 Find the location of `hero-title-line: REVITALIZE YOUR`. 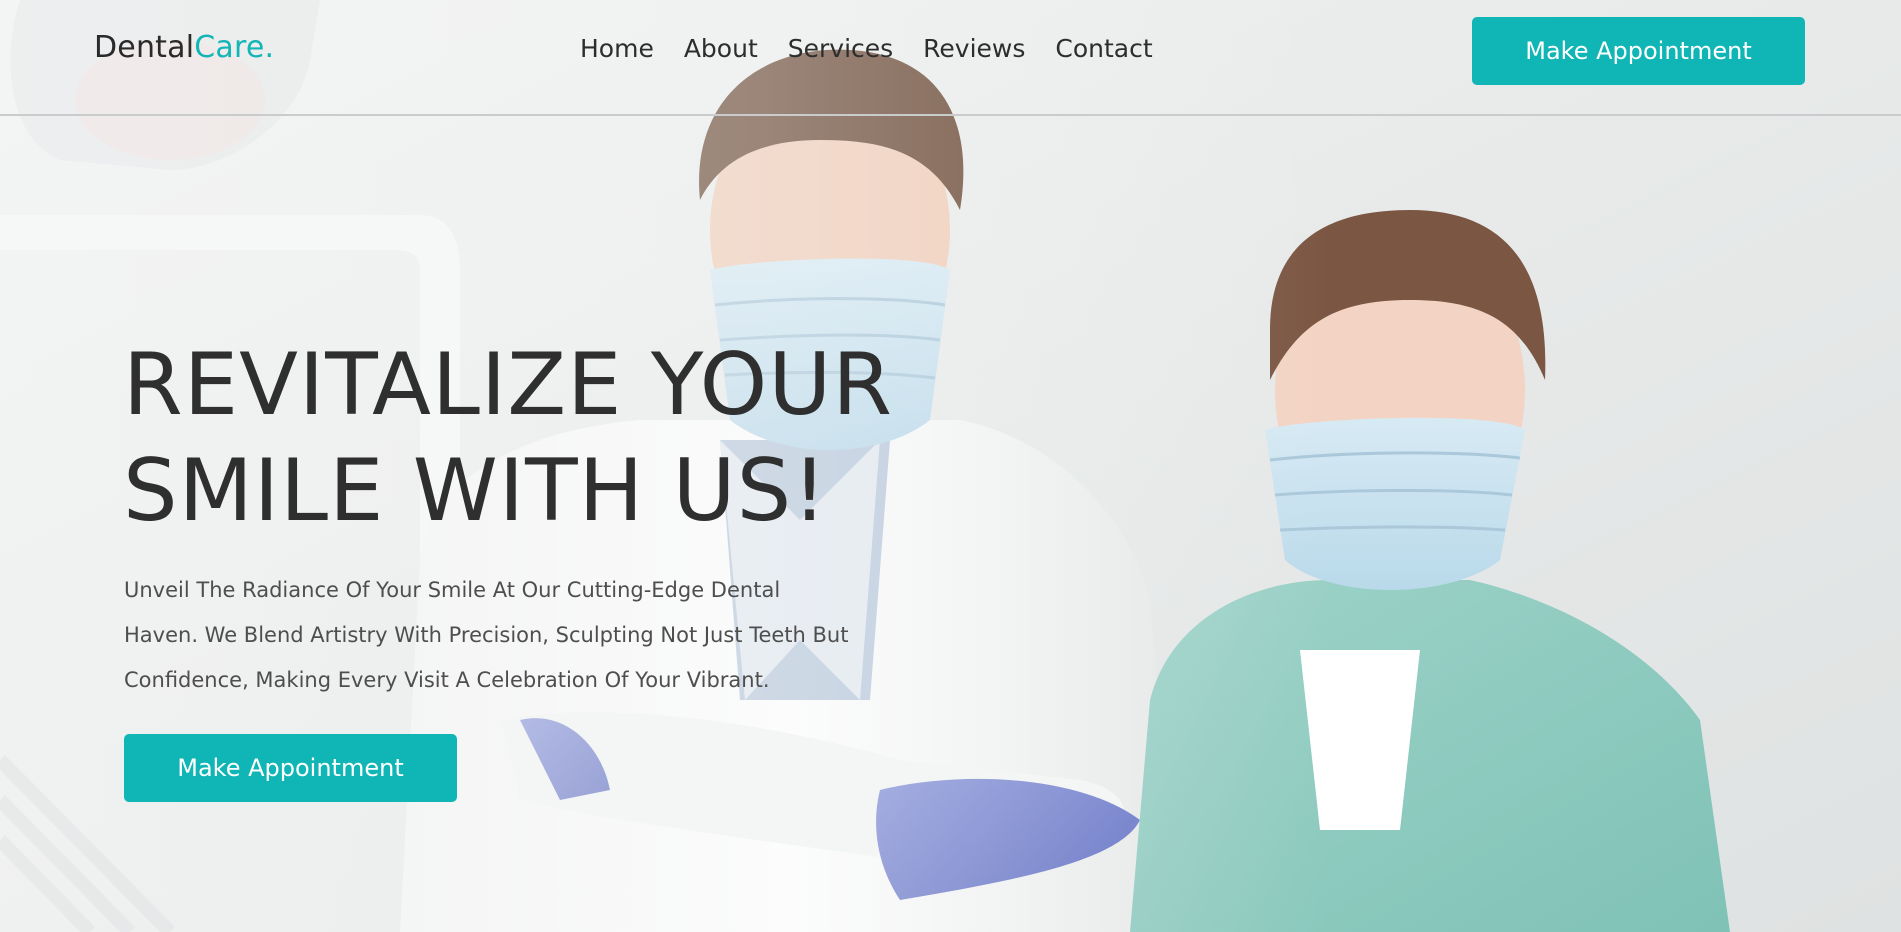

hero-title-line: REVITALIZE YOUR is located at coordinates (508, 385).